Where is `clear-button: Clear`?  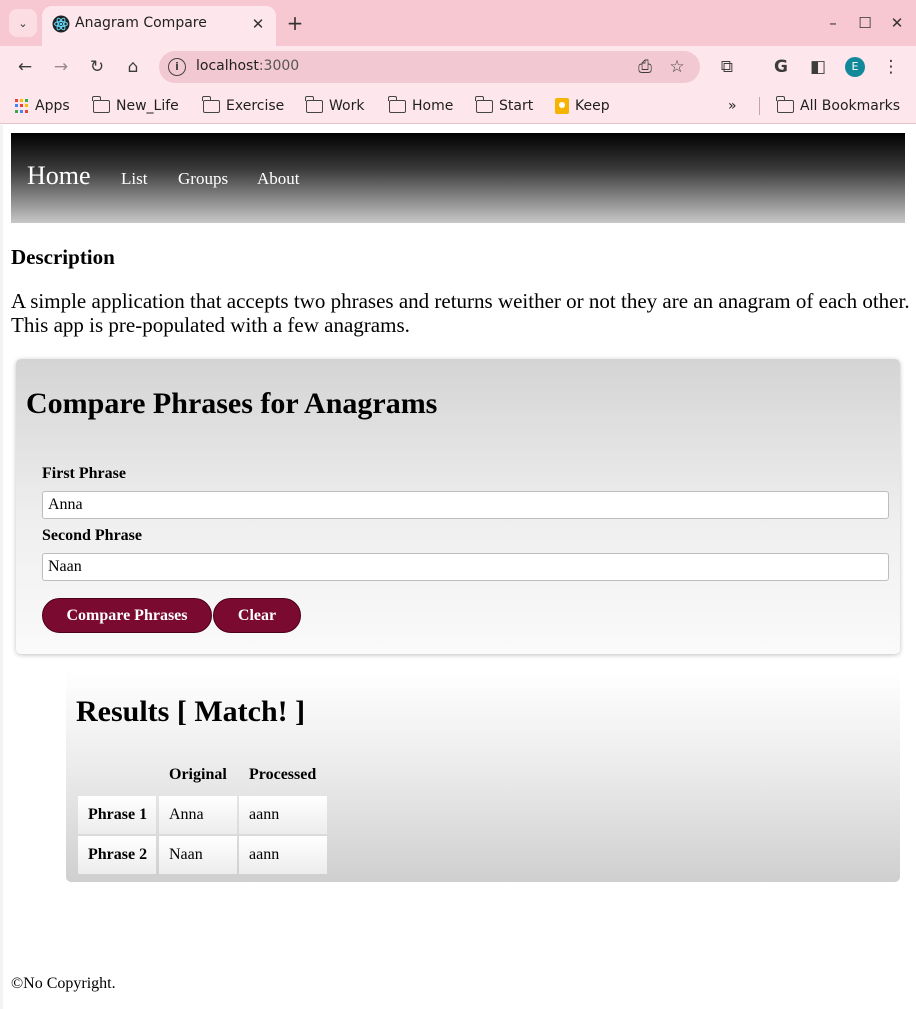 clear-button: Clear is located at coordinates (257, 615).